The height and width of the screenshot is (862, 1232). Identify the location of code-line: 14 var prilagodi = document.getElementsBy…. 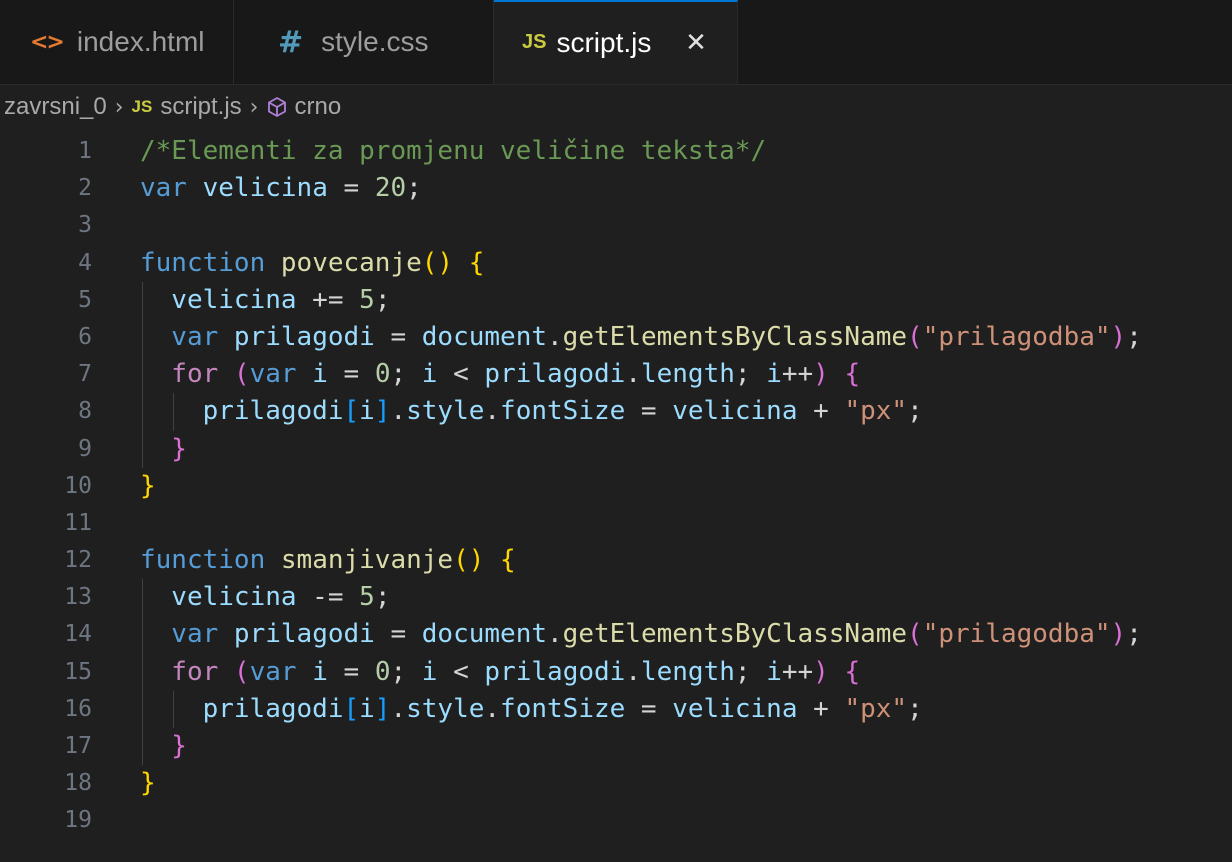
(616, 635).